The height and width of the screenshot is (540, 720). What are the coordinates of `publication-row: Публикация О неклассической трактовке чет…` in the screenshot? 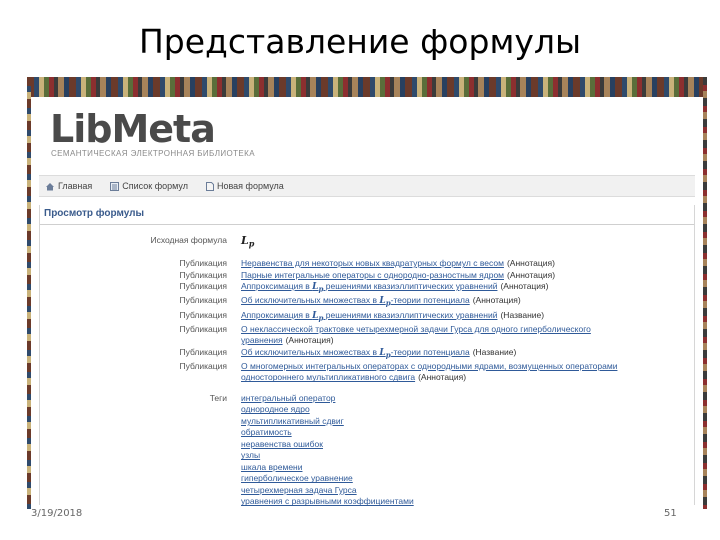 It's located at (367, 335).